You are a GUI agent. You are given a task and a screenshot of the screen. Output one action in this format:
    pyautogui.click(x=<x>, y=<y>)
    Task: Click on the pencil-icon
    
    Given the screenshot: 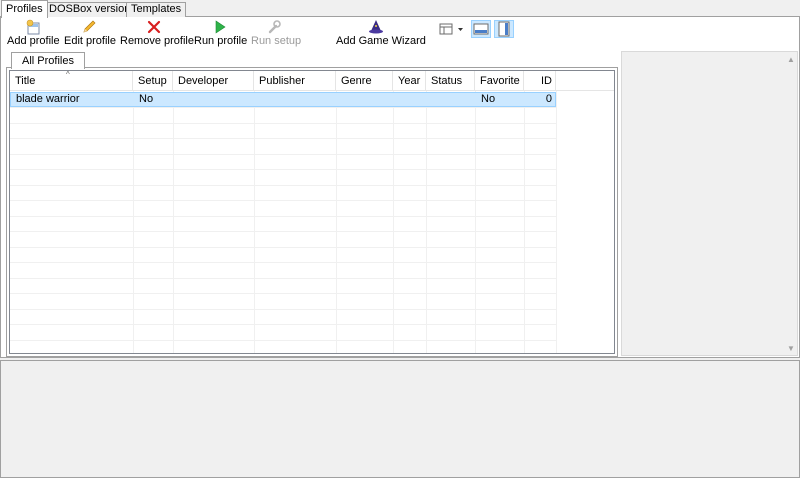 What is the action you would take?
    pyautogui.click(x=89, y=26)
    